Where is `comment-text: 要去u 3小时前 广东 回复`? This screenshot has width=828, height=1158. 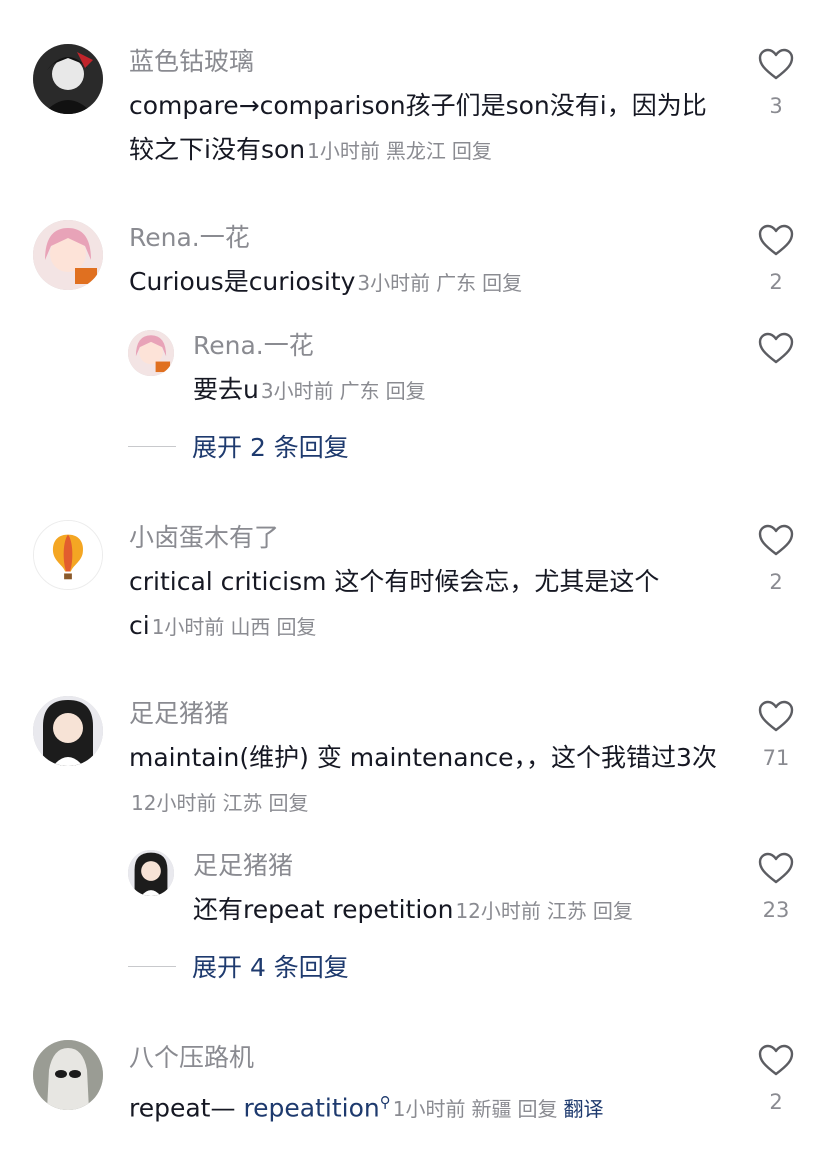 comment-text: 要去u 3小时前 广东 回复 is located at coordinates (309, 389).